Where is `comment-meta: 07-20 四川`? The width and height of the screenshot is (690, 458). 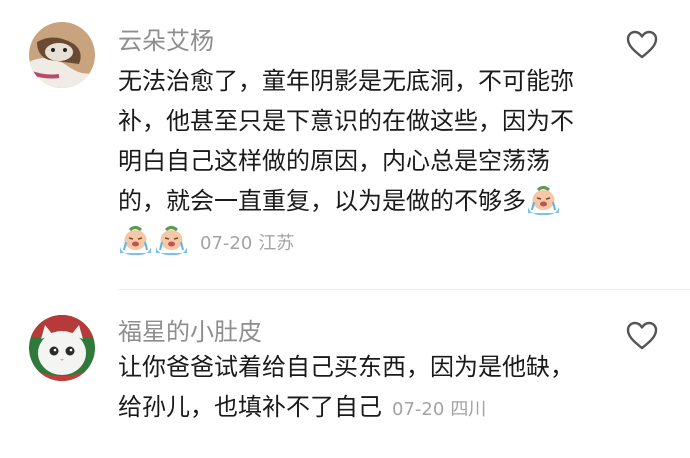 comment-meta: 07-20 四川 is located at coordinates (439, 409).